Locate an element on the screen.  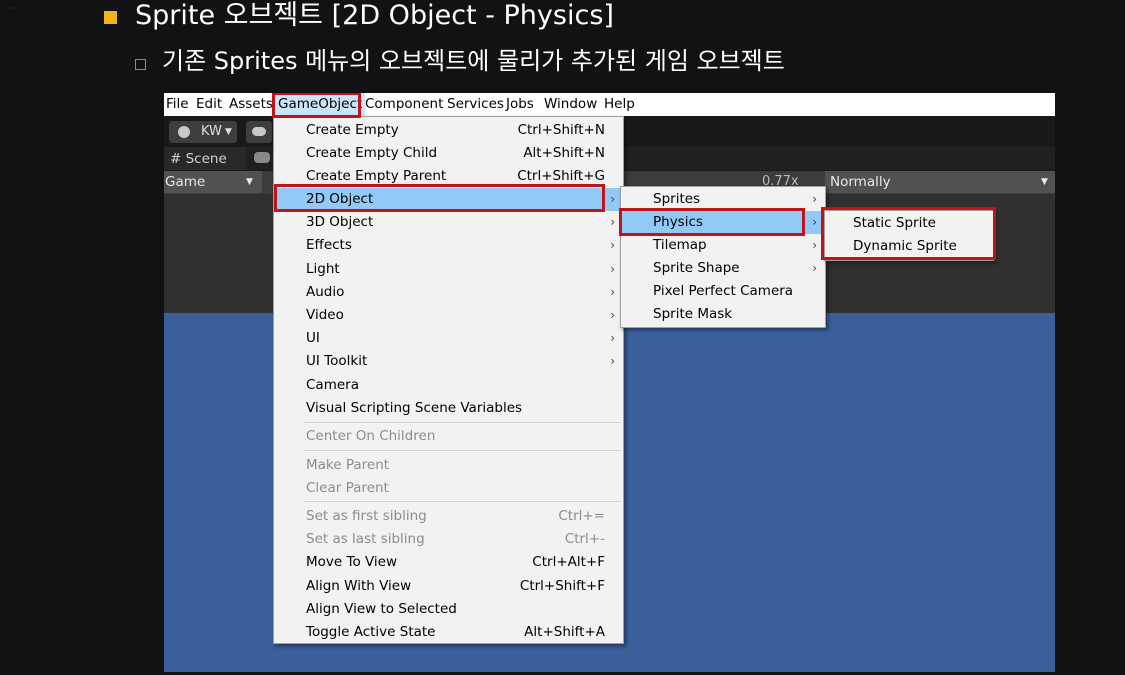
menu-item-ui-toolkit: UI Toolkit › is located at coordinates (448, 361).